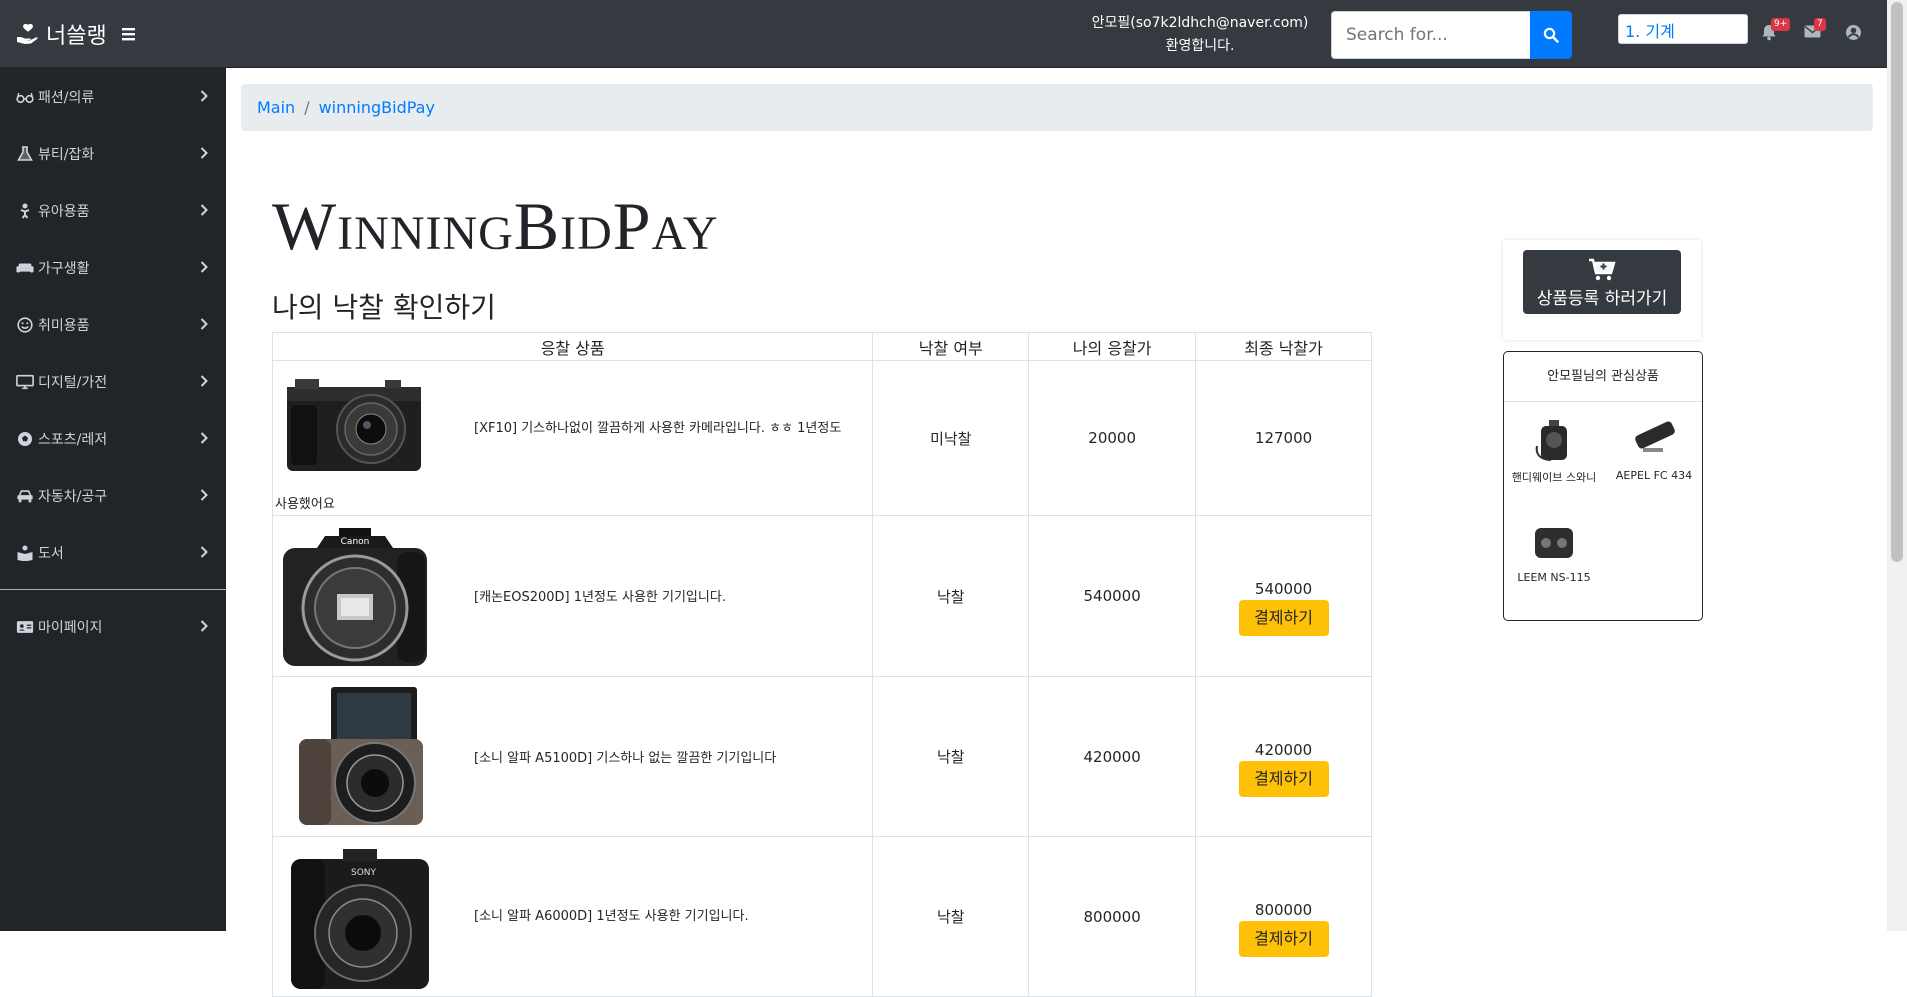  I want to click on table-header-row: 응찰 상품 낙찰 여부 나의 응찰가 최종 낙찰가, so click(821, 346).